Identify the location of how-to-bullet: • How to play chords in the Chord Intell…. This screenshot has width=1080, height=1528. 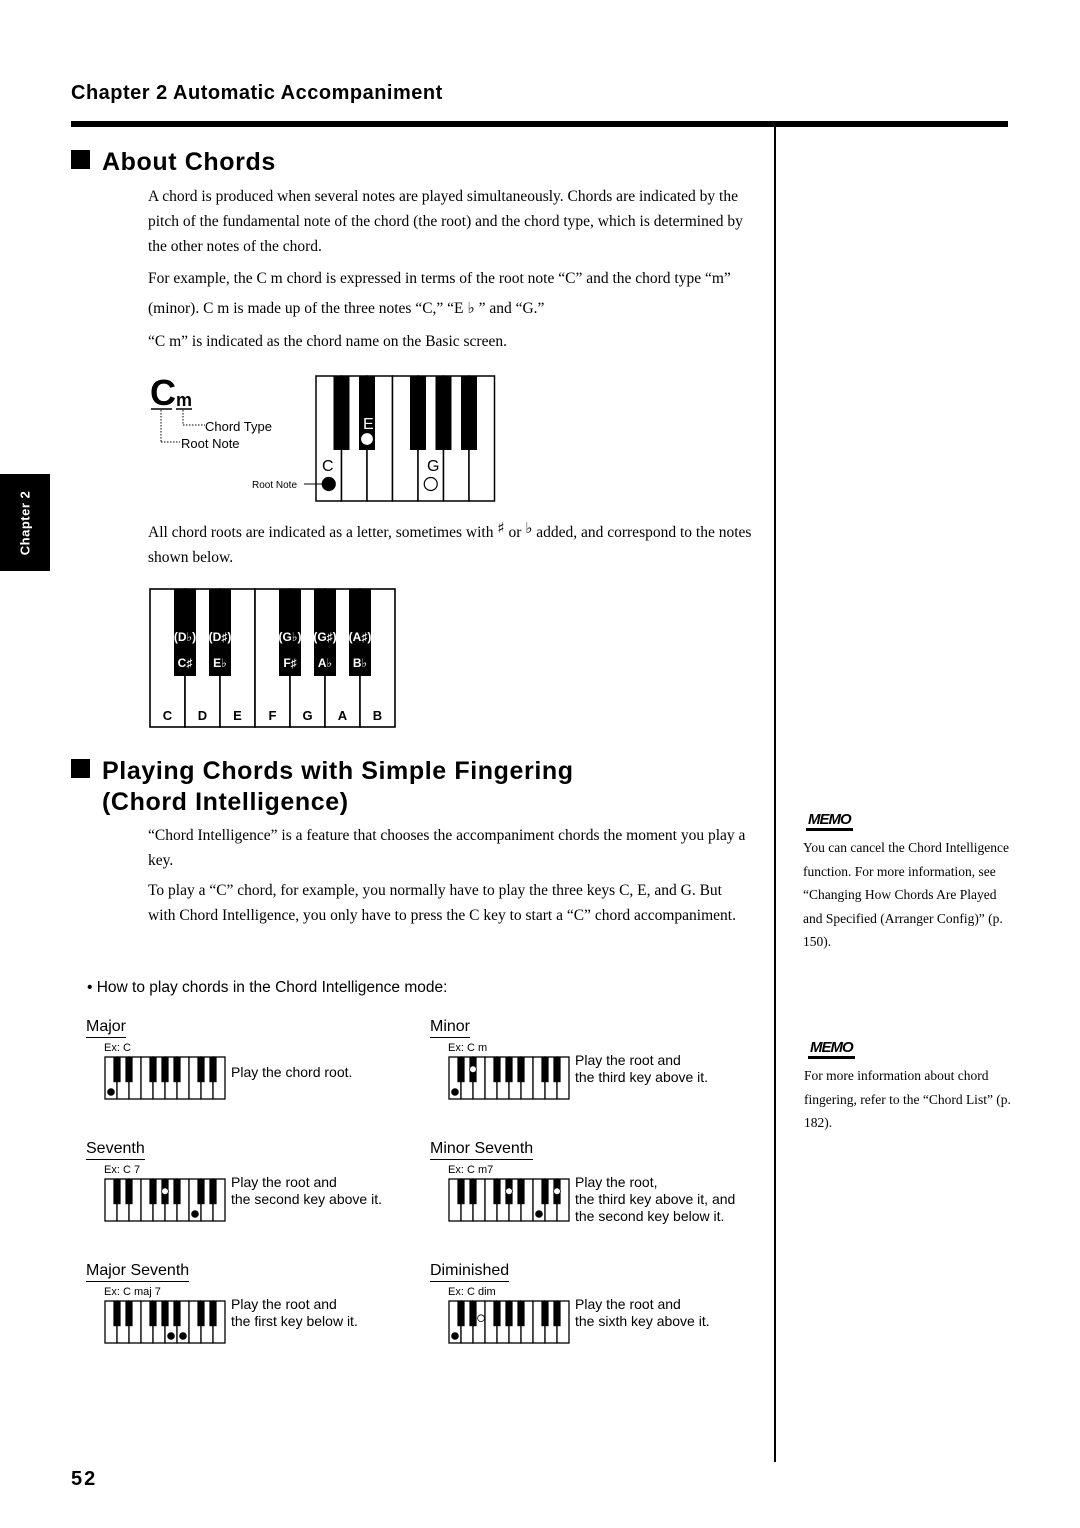
(267, 987).